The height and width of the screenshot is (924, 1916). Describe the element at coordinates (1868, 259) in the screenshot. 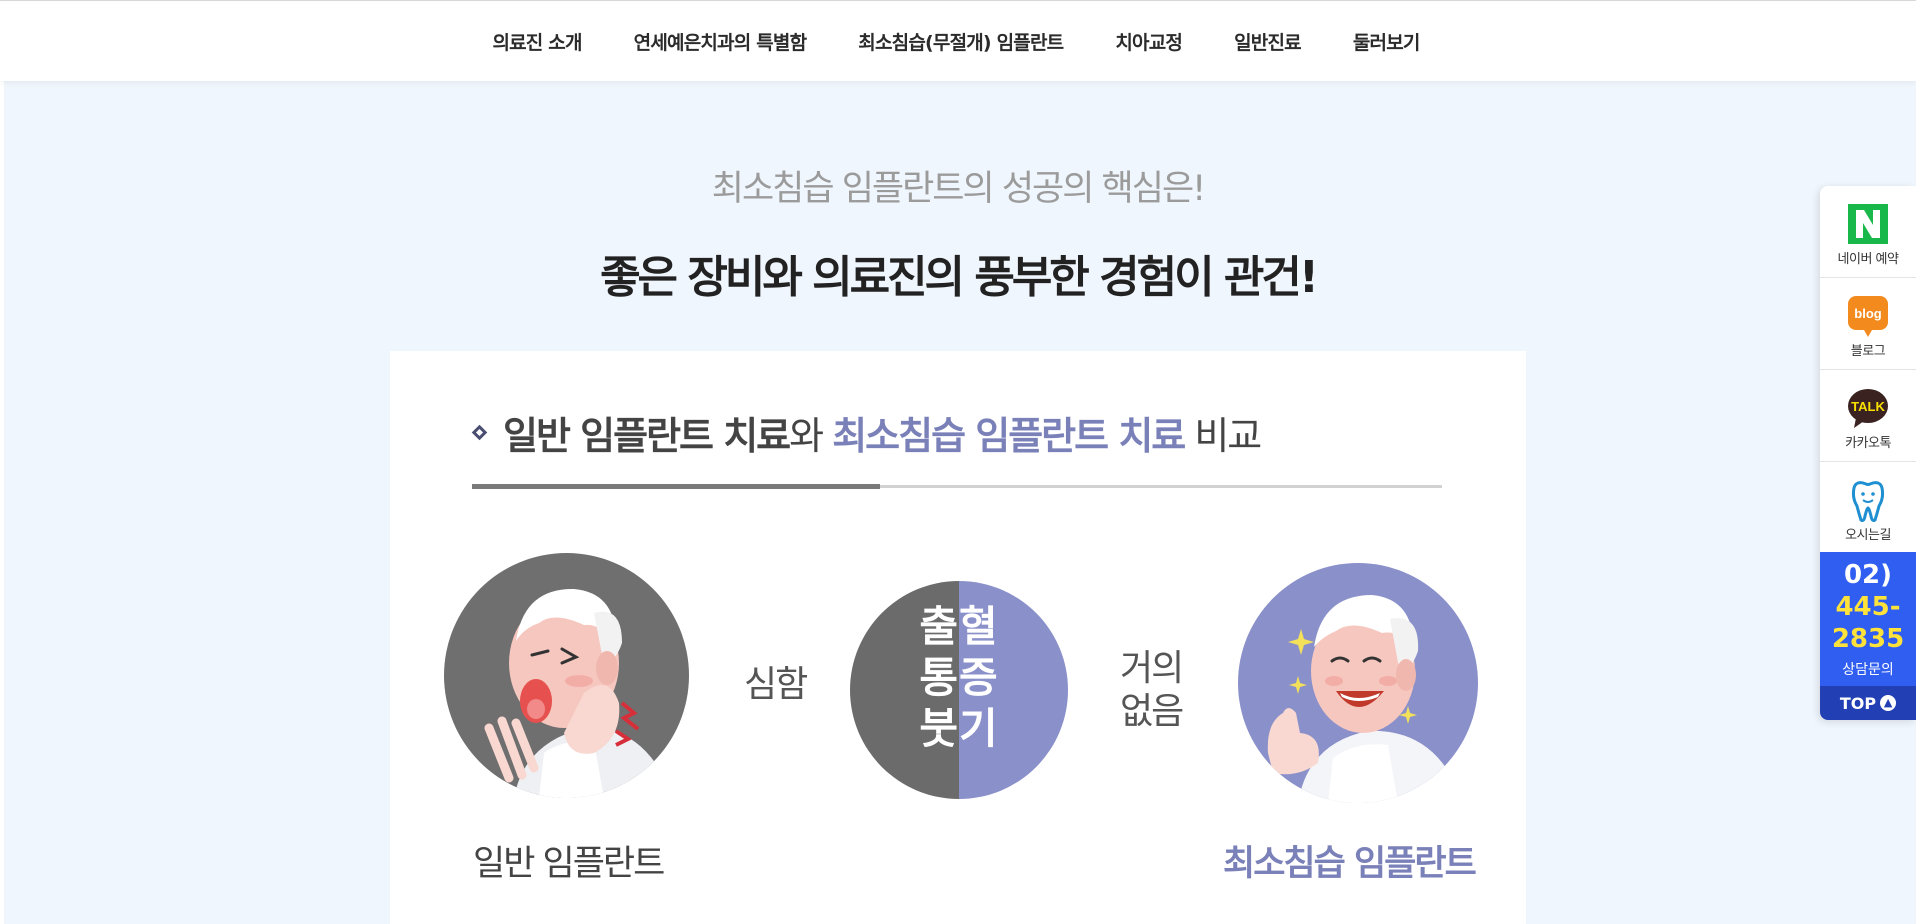

I see `naver-booking-label: 네이버 예약` at that location.